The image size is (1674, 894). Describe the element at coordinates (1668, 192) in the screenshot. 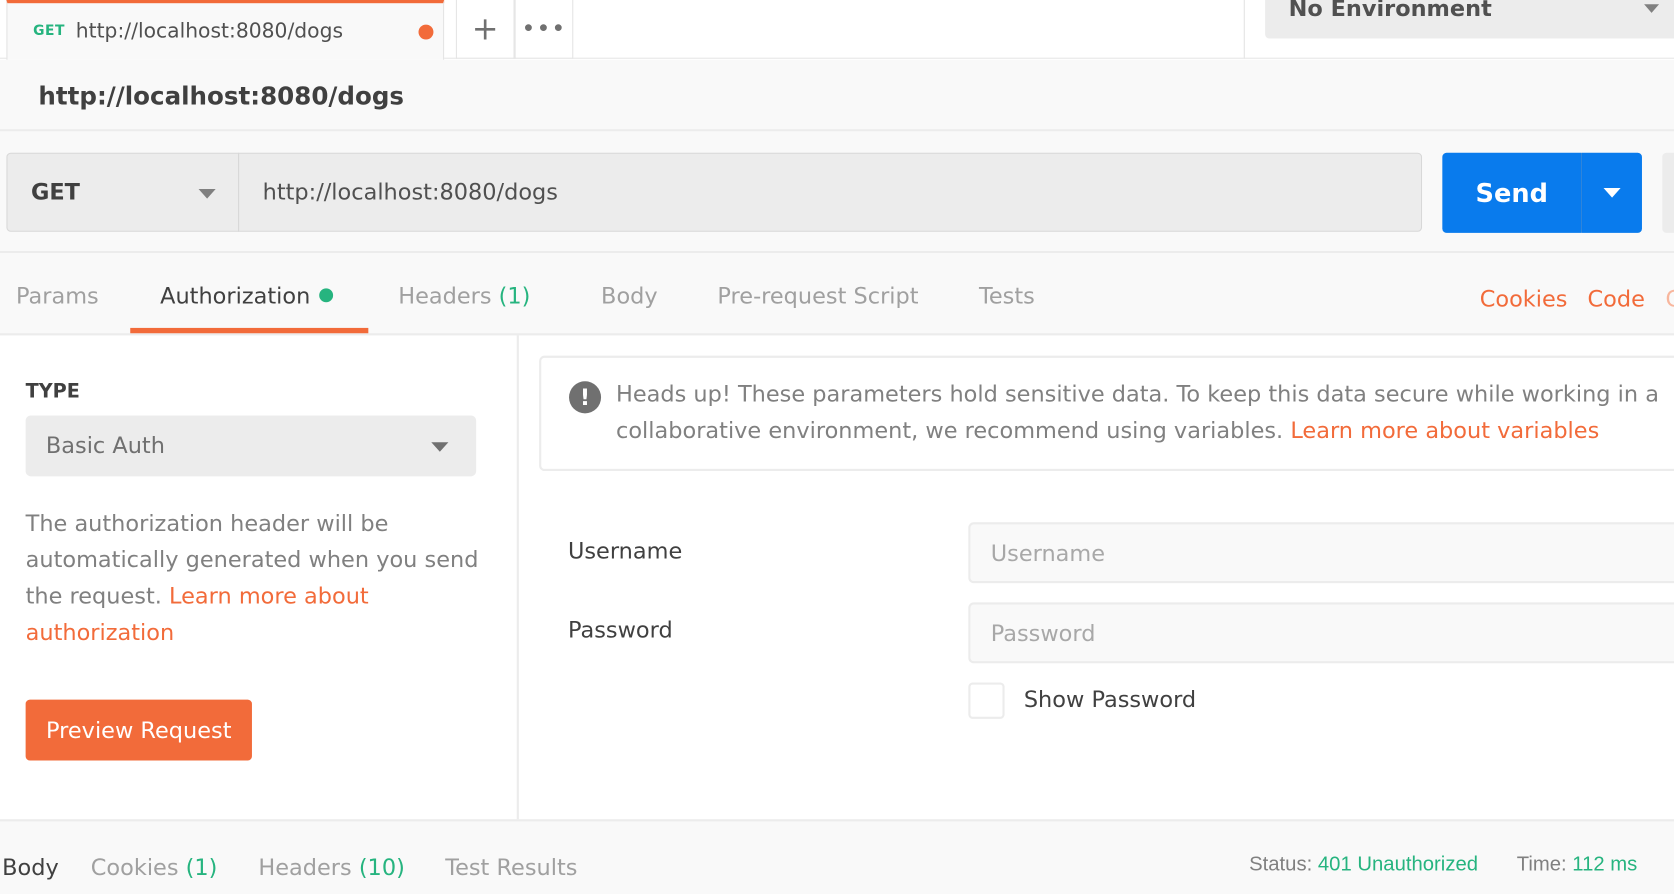

I see `save-button` at that location.